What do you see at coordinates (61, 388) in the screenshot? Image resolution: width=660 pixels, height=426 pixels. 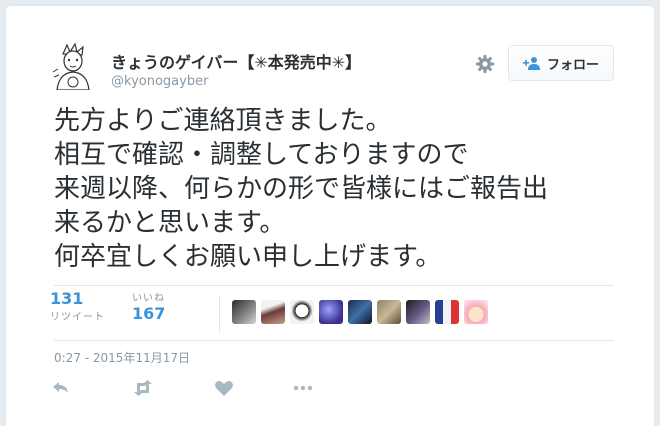 I see `reply-icon` at bounding box center [61, 388].